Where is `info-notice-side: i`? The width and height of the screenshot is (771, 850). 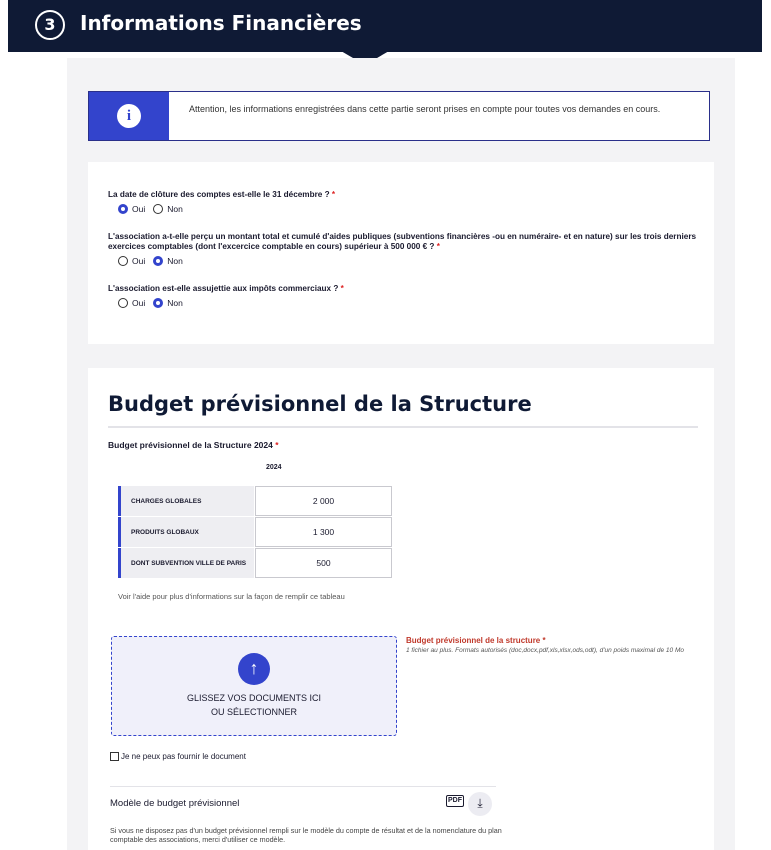
info-notice-side: i is located at coordinates (129, 116).